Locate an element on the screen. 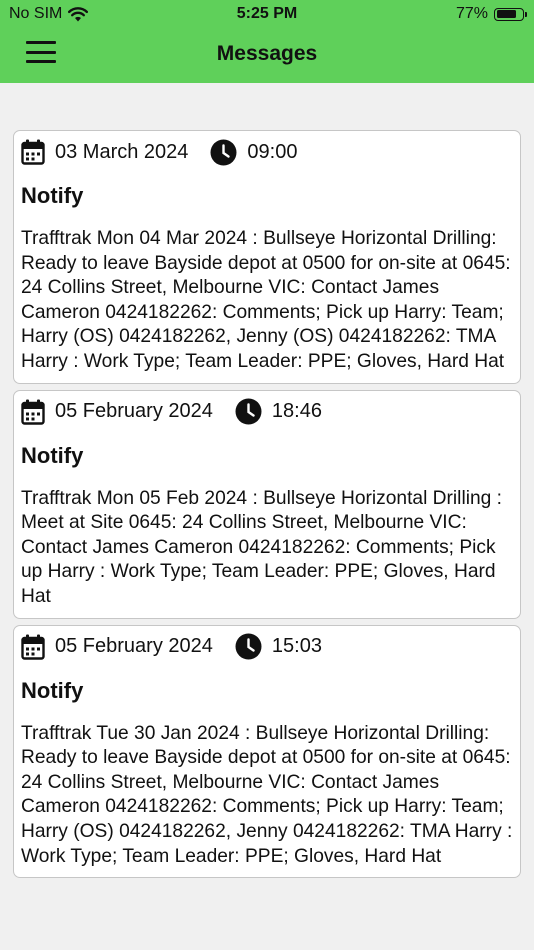 The image size is (534, 950). battery-percent: 77% is located at coordinates (471, 13).